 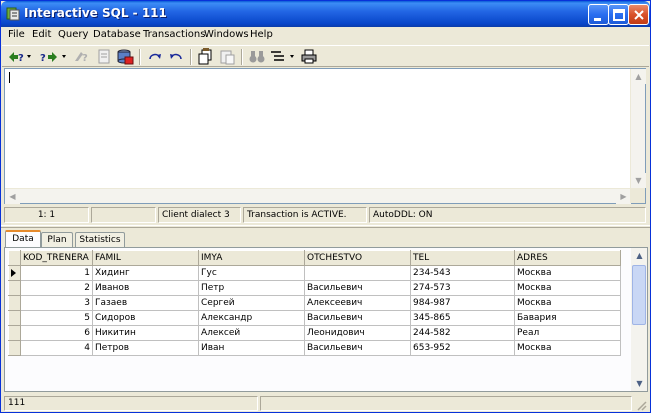 What do you see at coordinates (145, 348) in the screenshot?
I see `table-cell: Петров` at bounding box center [145, 348].